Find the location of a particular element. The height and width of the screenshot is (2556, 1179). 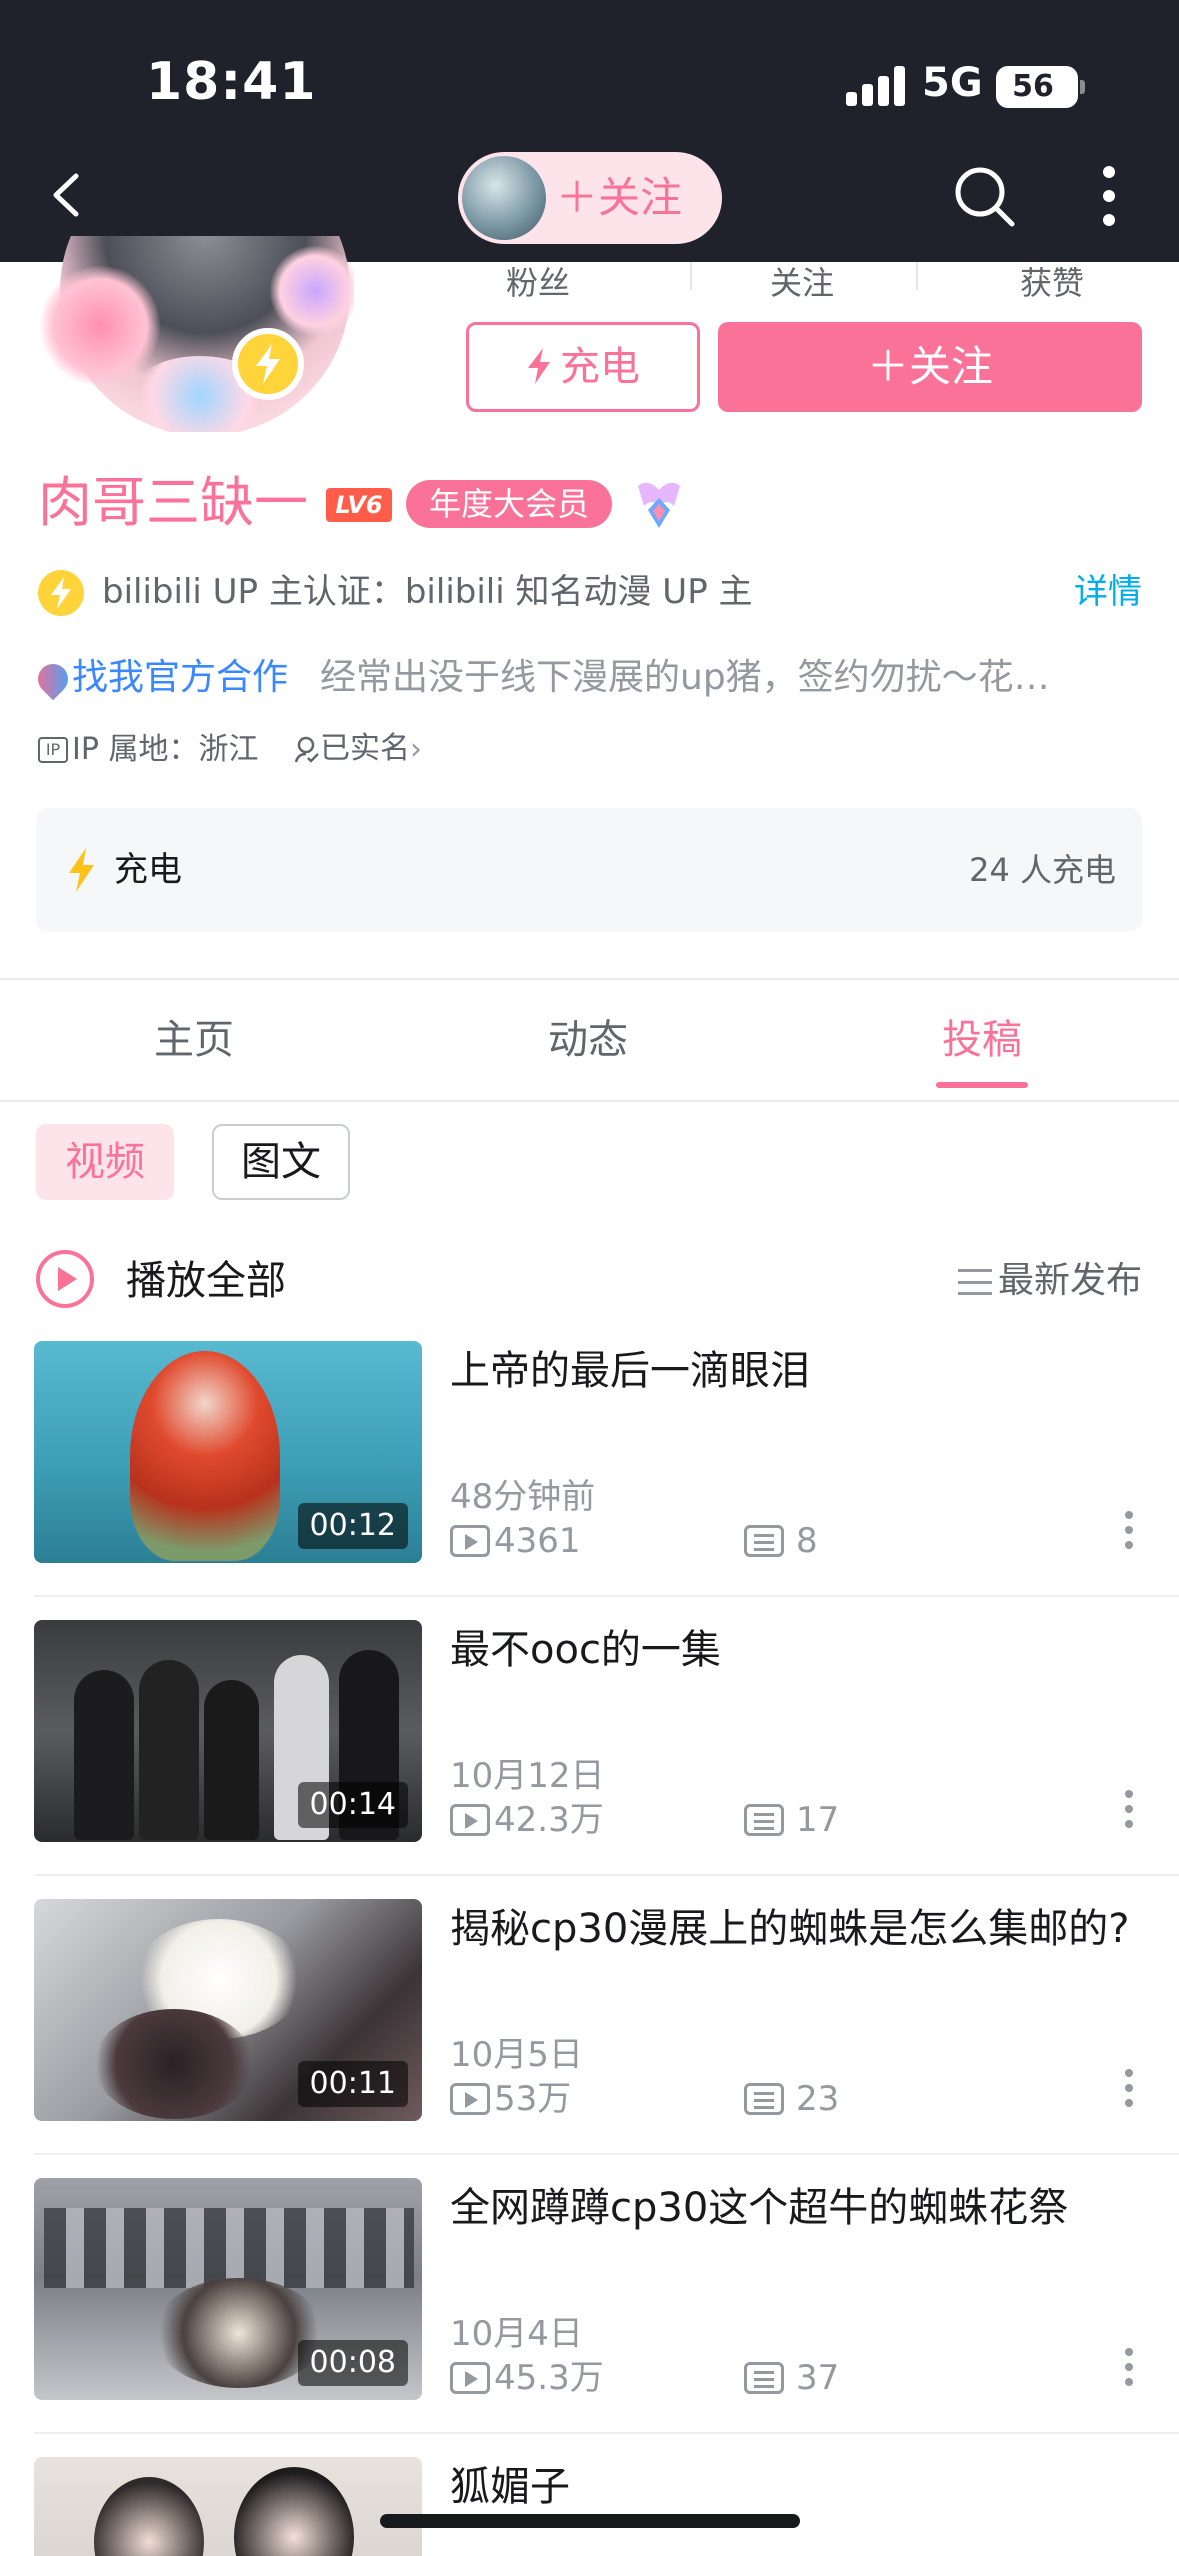

video-item: 00:11 揭秘cp30漫展上的蜘蛛是怎么集邮的? 10月5日 53万 23 is located at coordinates (589, 2038).